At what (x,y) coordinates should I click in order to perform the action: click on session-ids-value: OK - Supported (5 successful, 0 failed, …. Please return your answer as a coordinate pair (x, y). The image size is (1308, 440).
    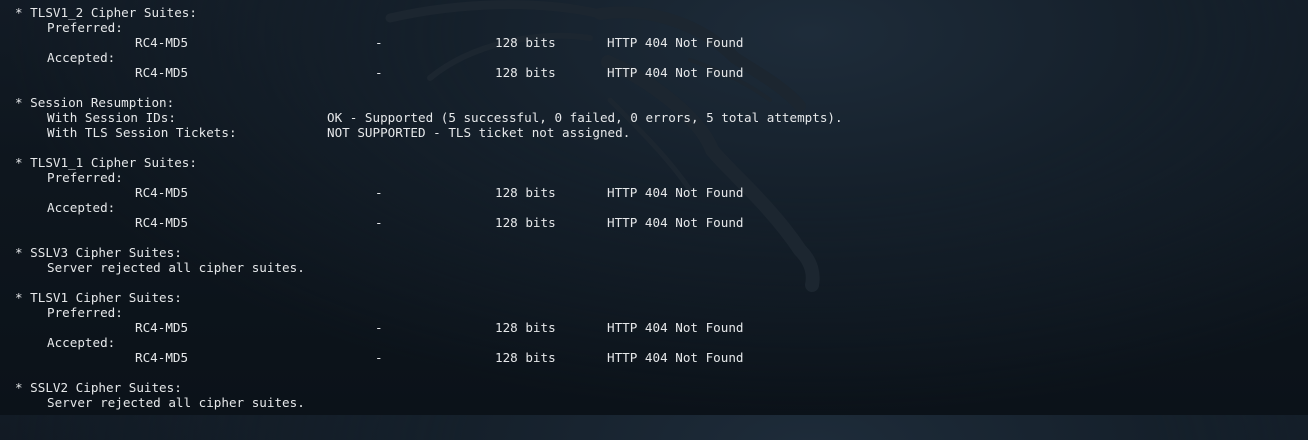
    Looking at the image, I should click on (585, 117).